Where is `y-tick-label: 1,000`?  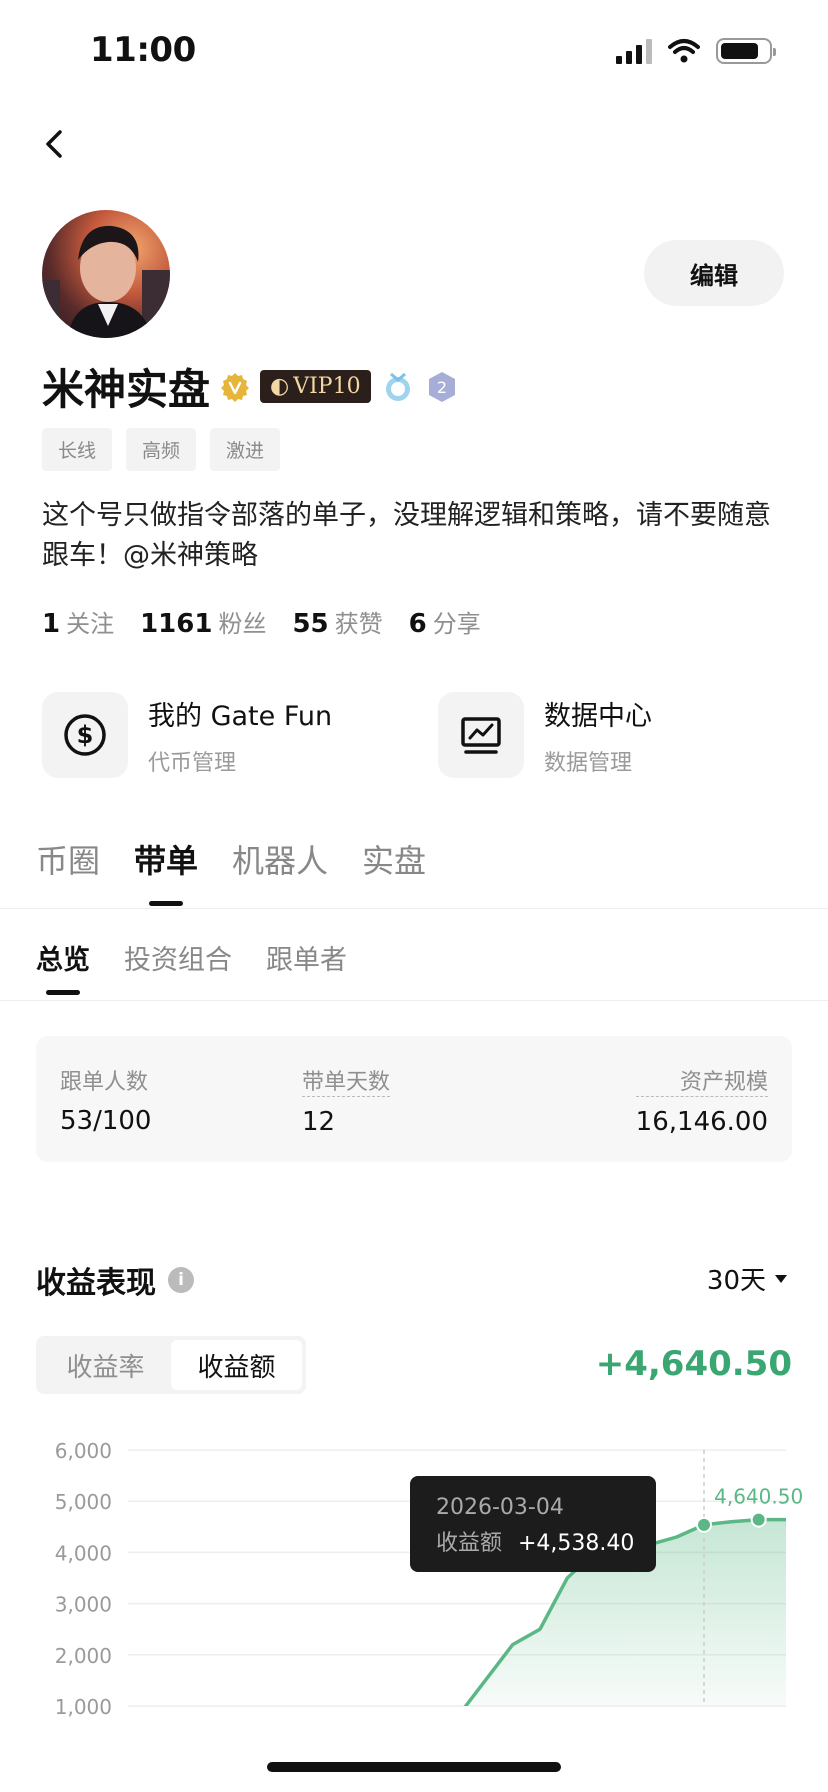 y-tick-label: 1,000 is located at coordinates (83, 1707).